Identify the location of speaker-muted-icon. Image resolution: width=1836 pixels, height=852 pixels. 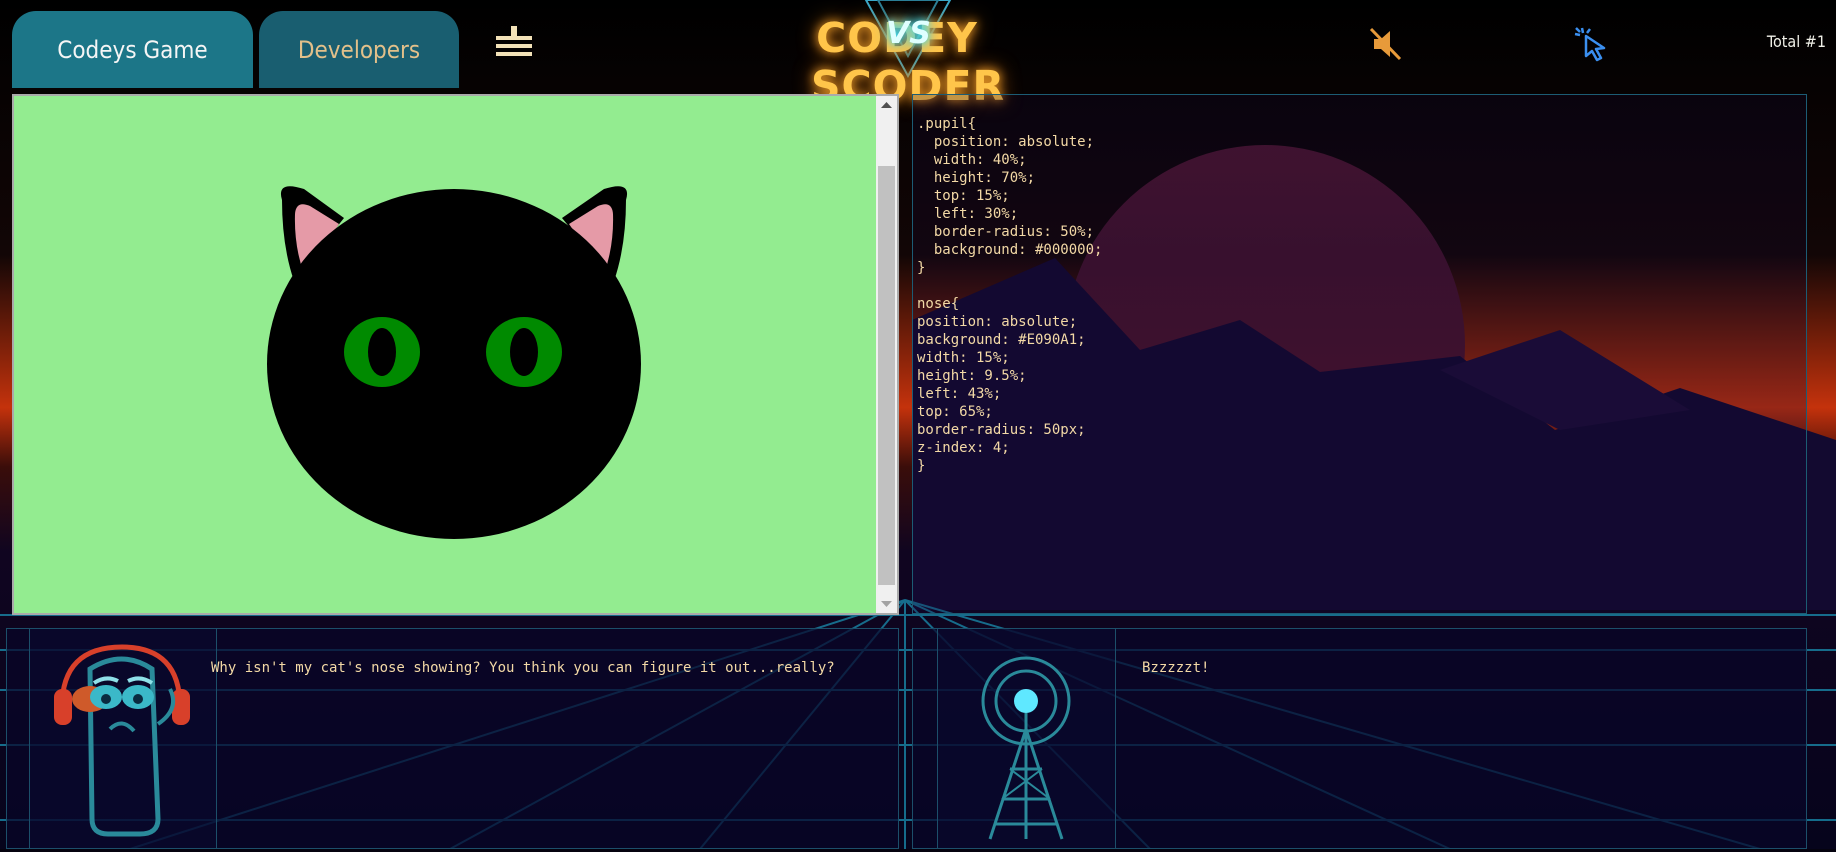
(1386, 44).